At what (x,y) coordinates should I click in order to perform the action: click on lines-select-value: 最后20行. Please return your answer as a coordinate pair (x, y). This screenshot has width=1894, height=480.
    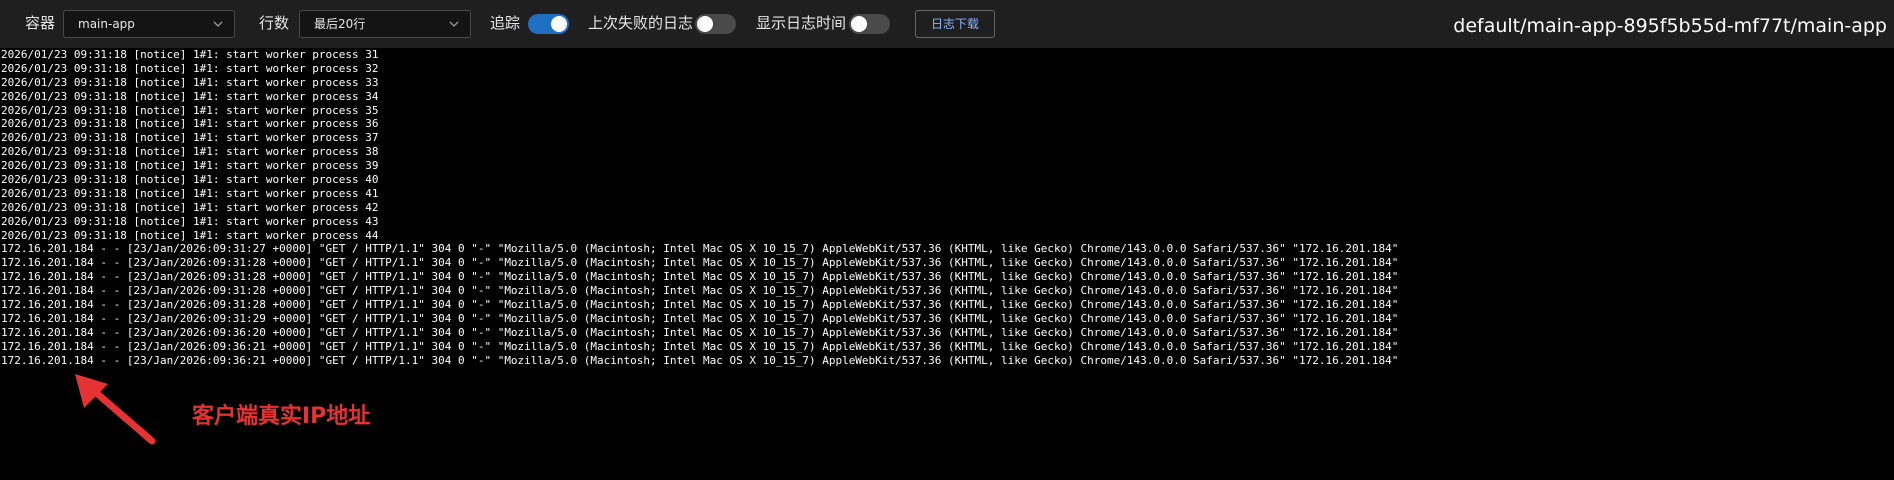
    Looking at the image, I should click on (340, 24).